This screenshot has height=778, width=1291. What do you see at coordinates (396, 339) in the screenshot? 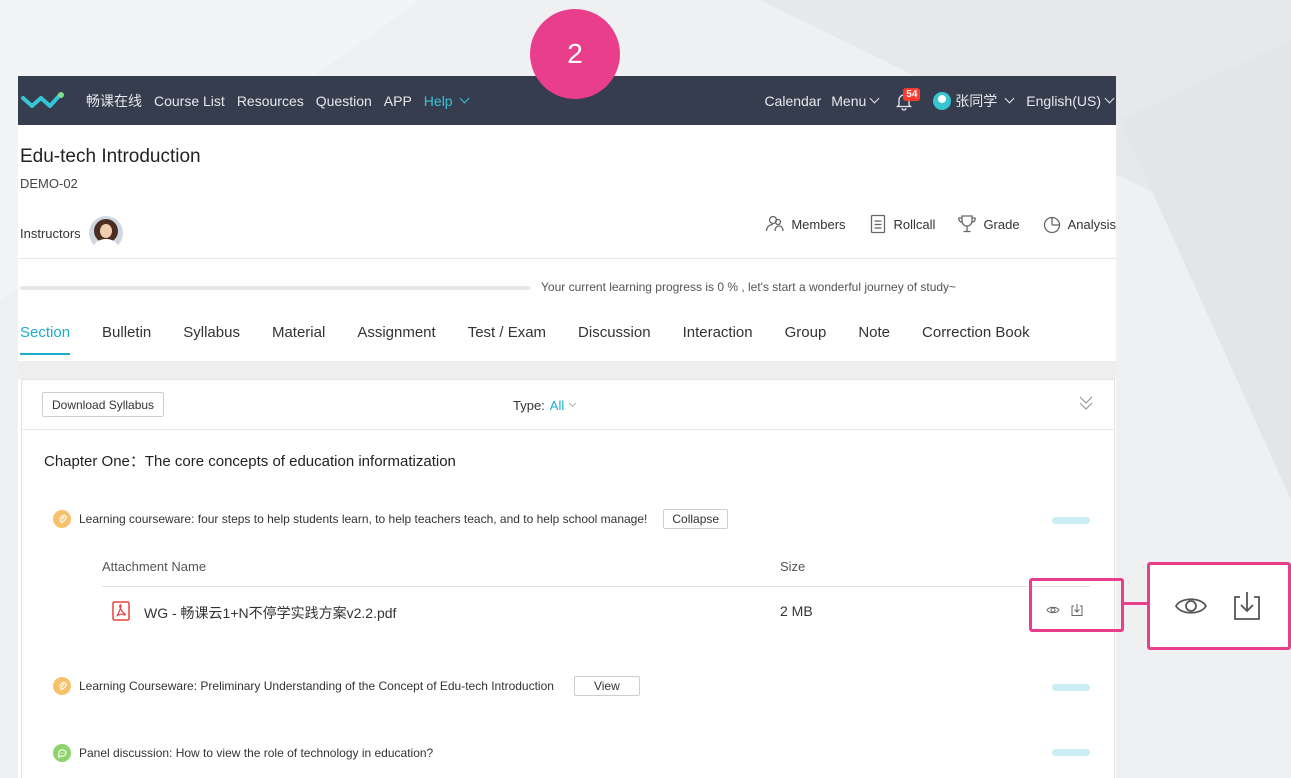
I see `tab-assignment: Assignment` at bounding box center [396, 339].